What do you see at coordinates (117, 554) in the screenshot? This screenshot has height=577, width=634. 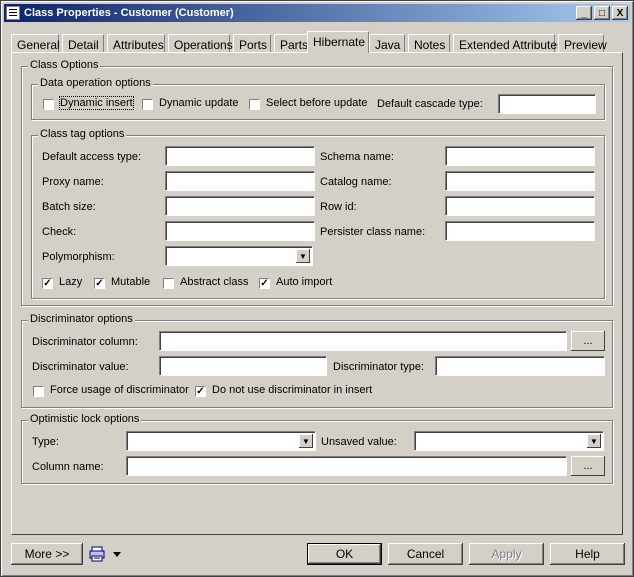 I see `caret-down-icon` at bounding box center [117, 554].